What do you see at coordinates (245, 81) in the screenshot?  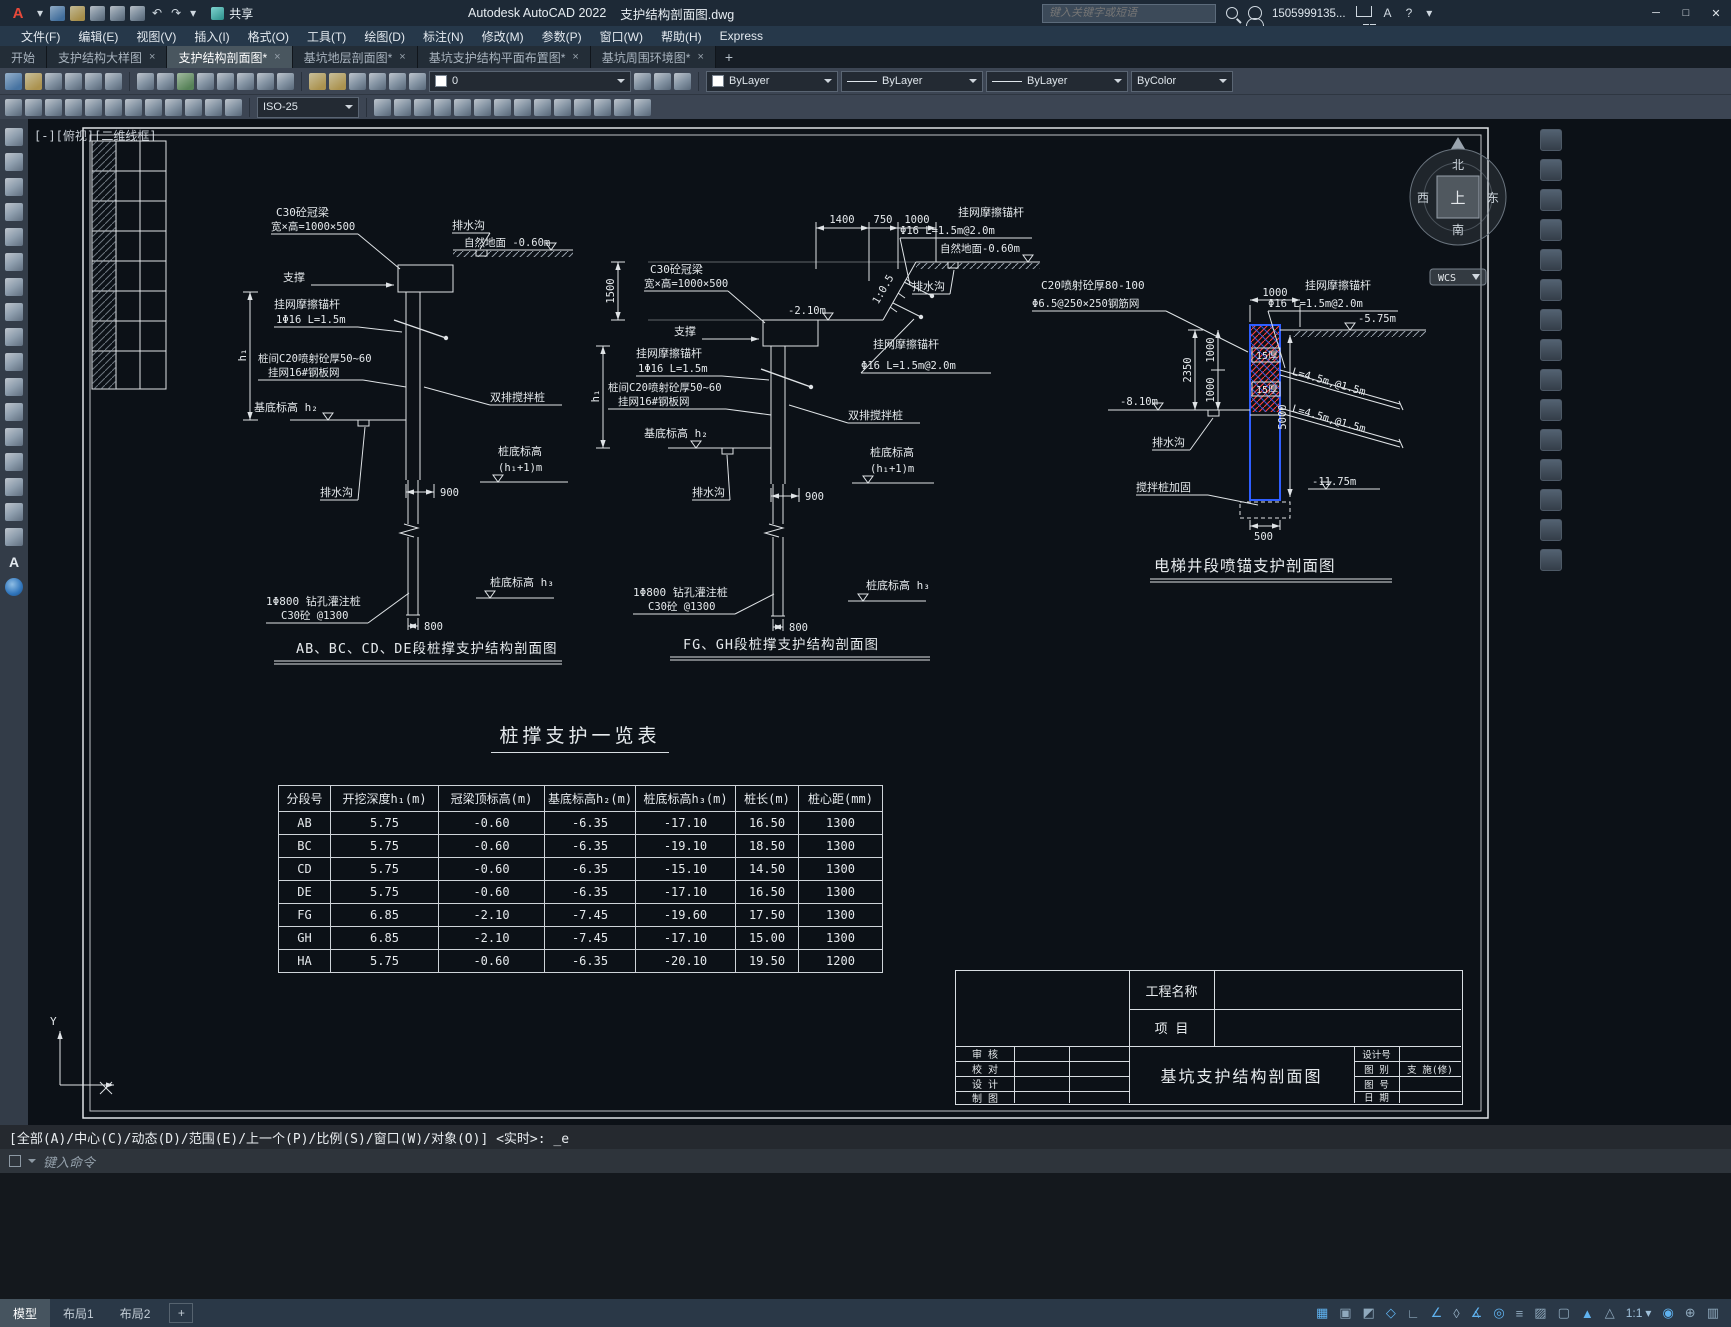 I see `redo-icon` at bounding box center [245, 81].